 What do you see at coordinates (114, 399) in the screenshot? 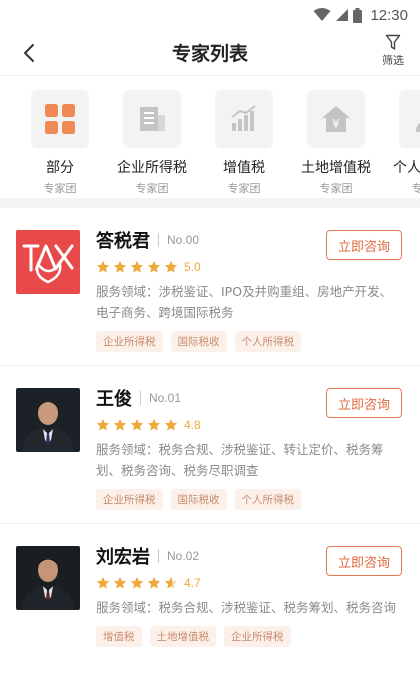
I see `expert-name: 王俊` at bounding box center [114, 399].